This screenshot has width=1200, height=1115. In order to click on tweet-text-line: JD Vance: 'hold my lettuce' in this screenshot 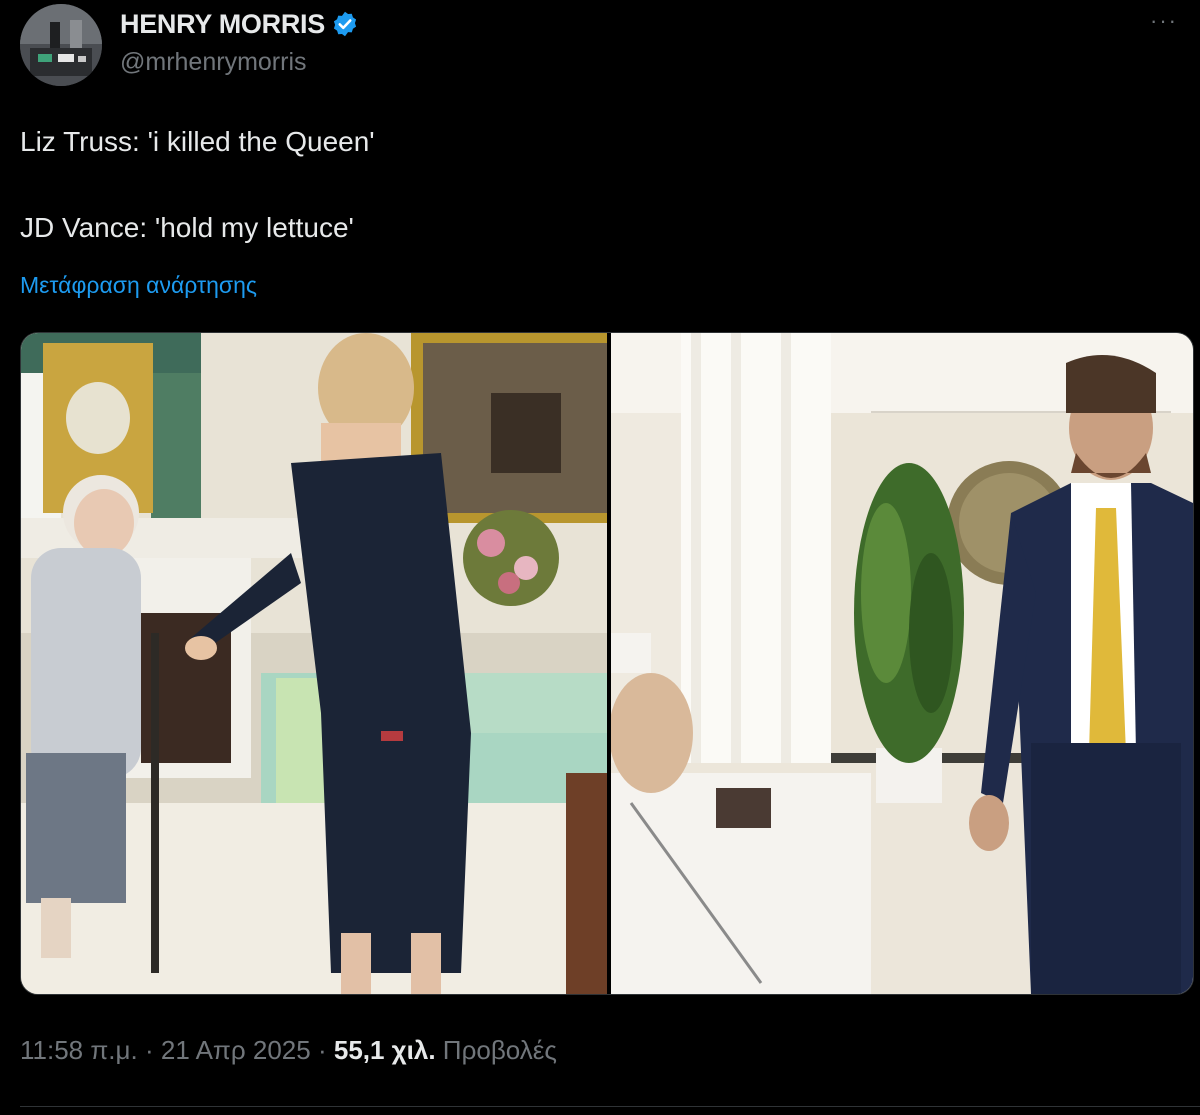, I will do `click(187, 227)`.